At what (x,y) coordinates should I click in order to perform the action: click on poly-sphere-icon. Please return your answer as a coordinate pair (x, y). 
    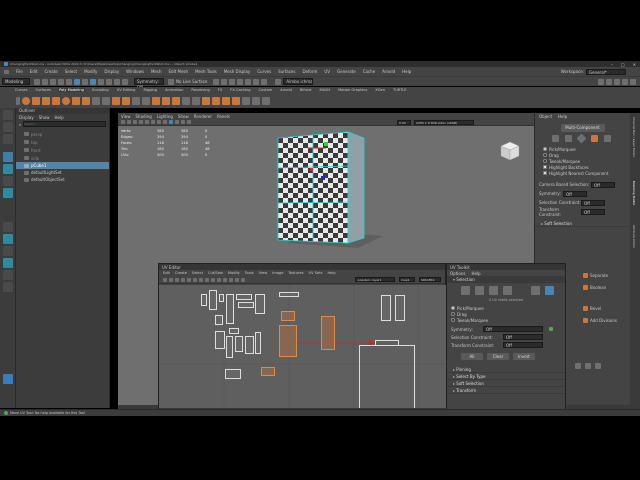
    Looking at the image, I should click on (26, 100).